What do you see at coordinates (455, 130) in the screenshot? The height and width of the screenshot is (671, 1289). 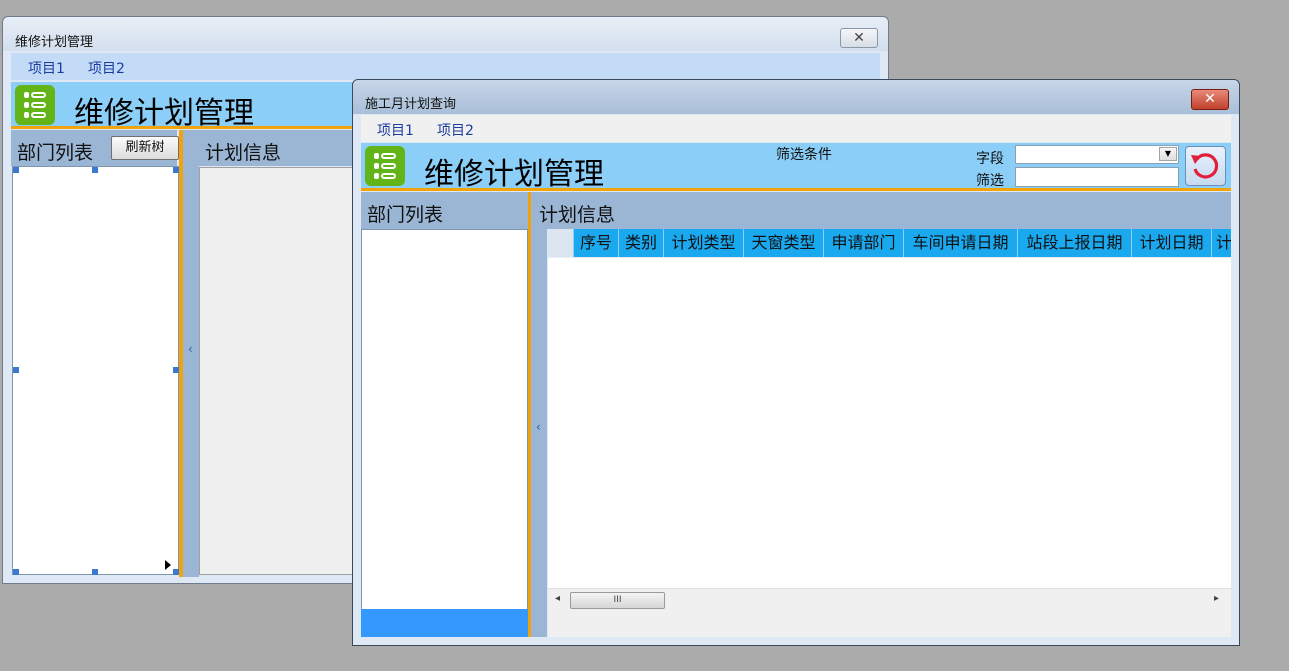 I see `front-menu-item-2: 项目2` at bounding box center [455, 130].